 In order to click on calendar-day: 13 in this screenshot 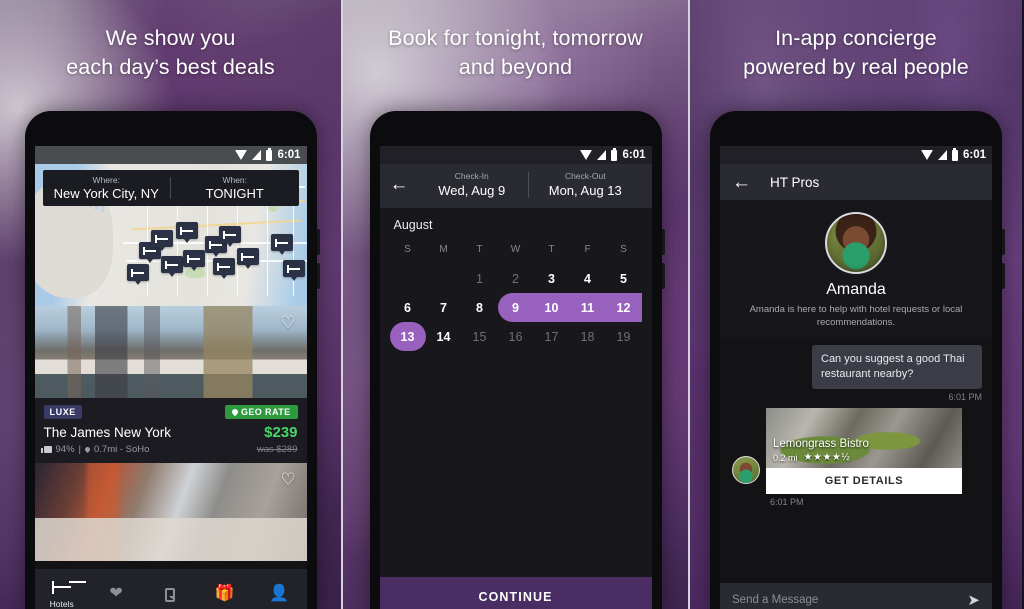, I will do `click(407, 336)`.